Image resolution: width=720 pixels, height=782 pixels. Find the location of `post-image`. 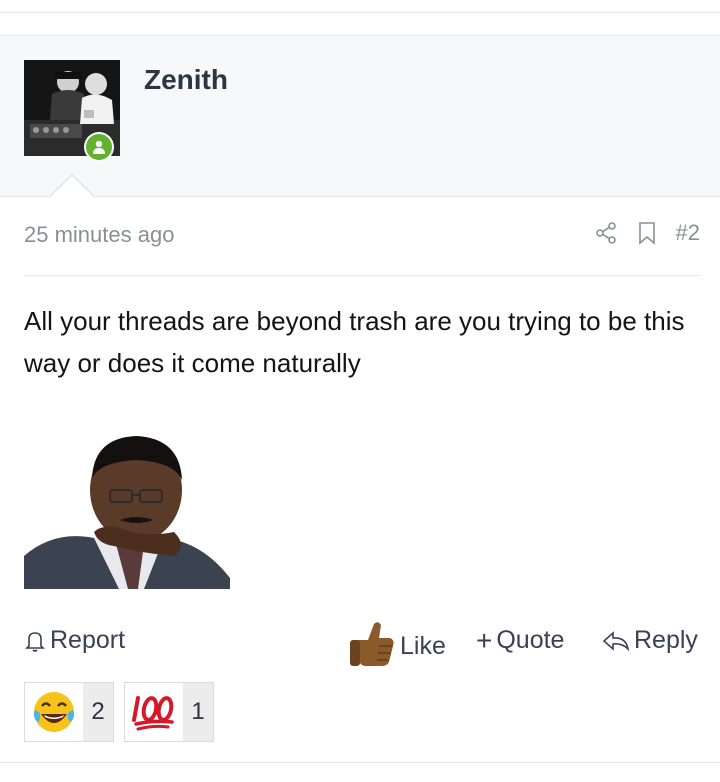

post-image is located at coordinates (127, 508).